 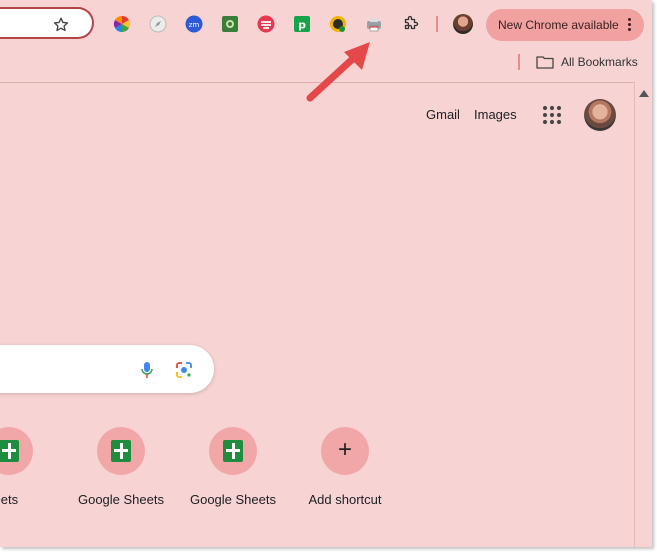 I want to click on bookmark-star-icon, so click(x=61, y=25).